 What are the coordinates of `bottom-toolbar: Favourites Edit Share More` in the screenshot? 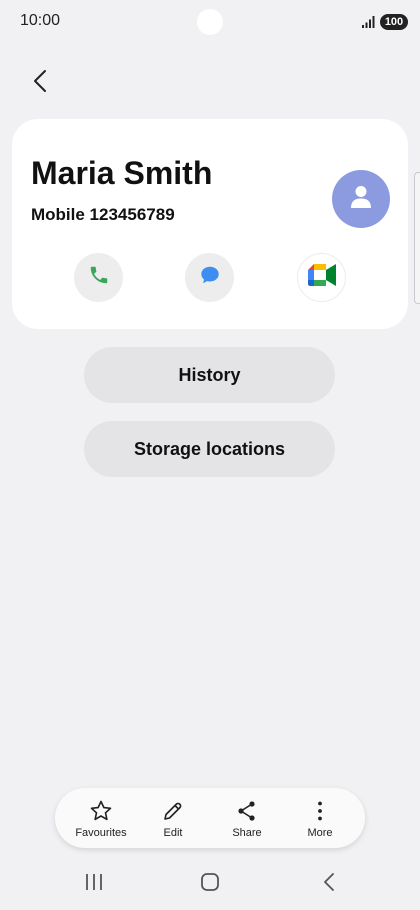 It's located at (210, 818).